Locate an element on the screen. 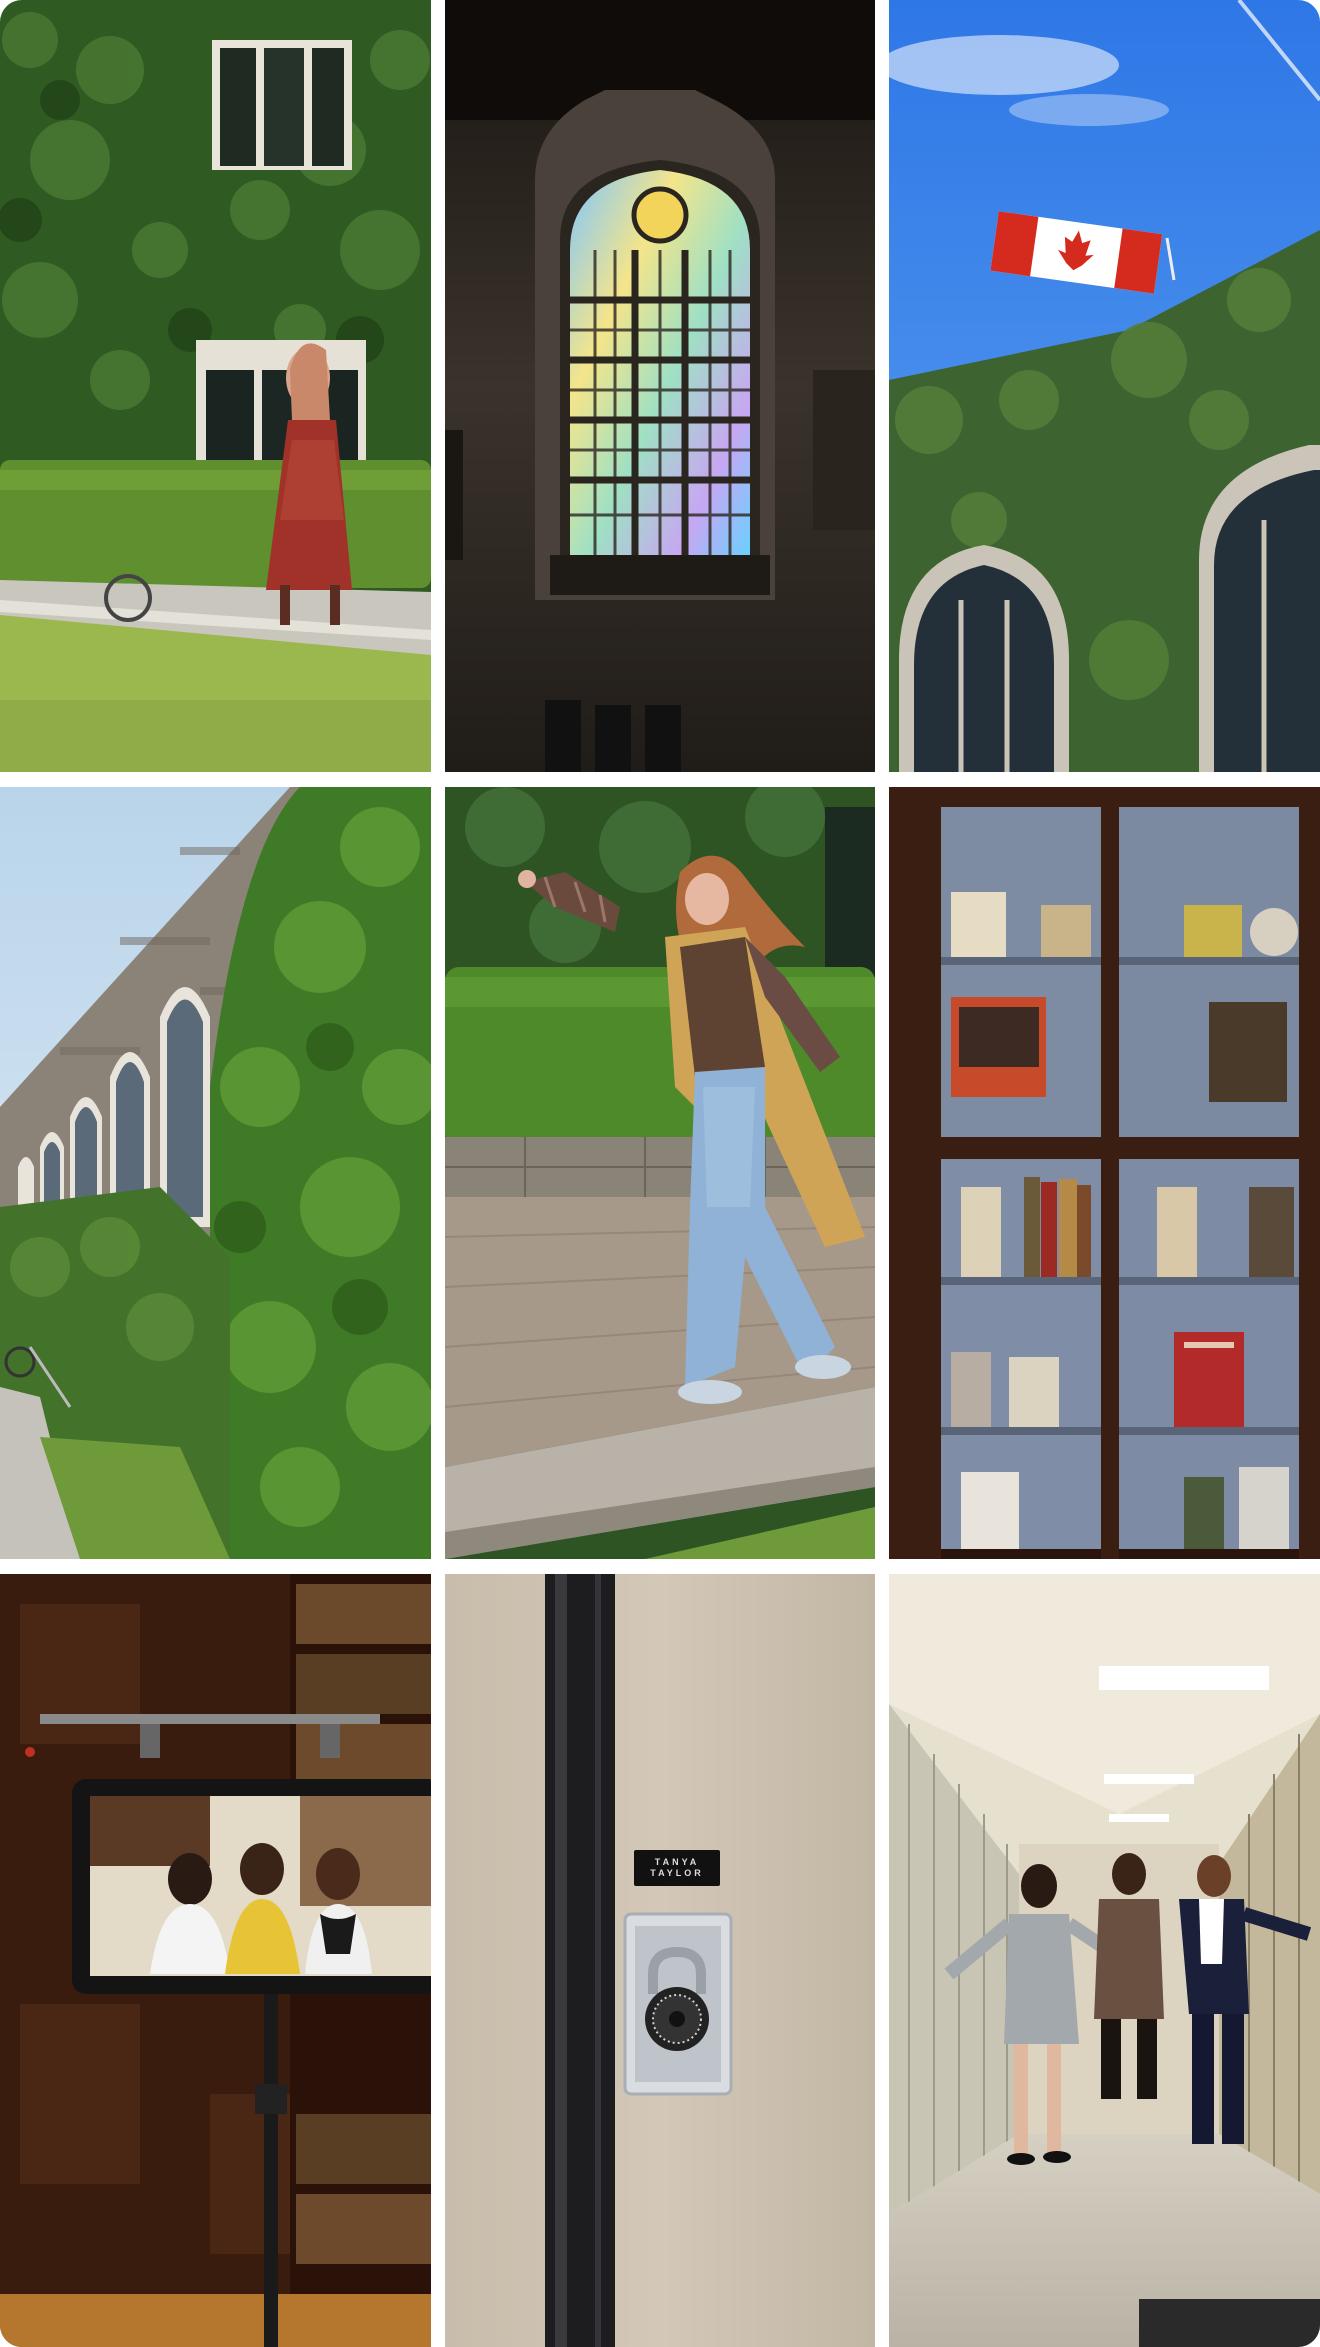 This screenshot has width=1320, height=2347. photo-woman-plaid-shirt-dancing is located at coordinates (660, 1173).